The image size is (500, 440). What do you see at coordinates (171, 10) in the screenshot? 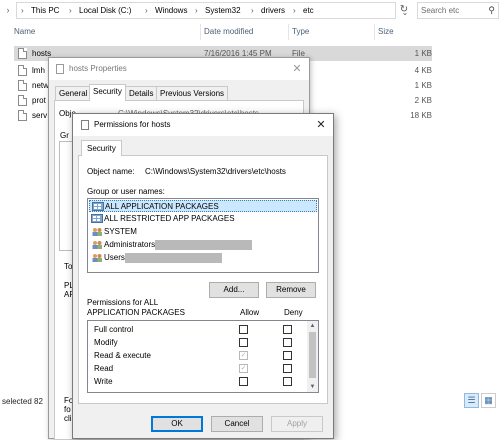
I see `breadcrumb-windows: Windows` at bounding box center [171, 10].